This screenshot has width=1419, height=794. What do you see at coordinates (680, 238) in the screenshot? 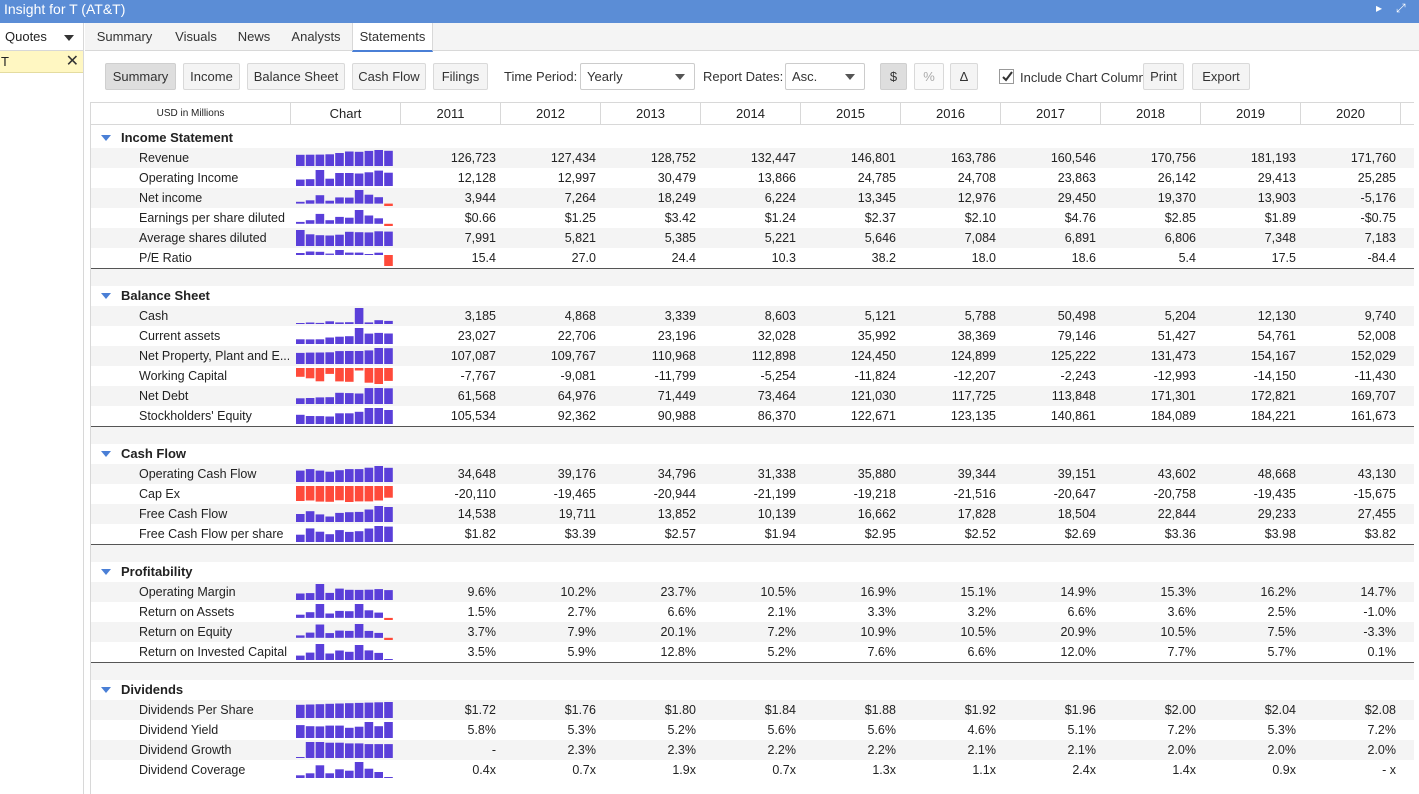
I see `cell-value: 5,385` at bounding box center [680, 238].